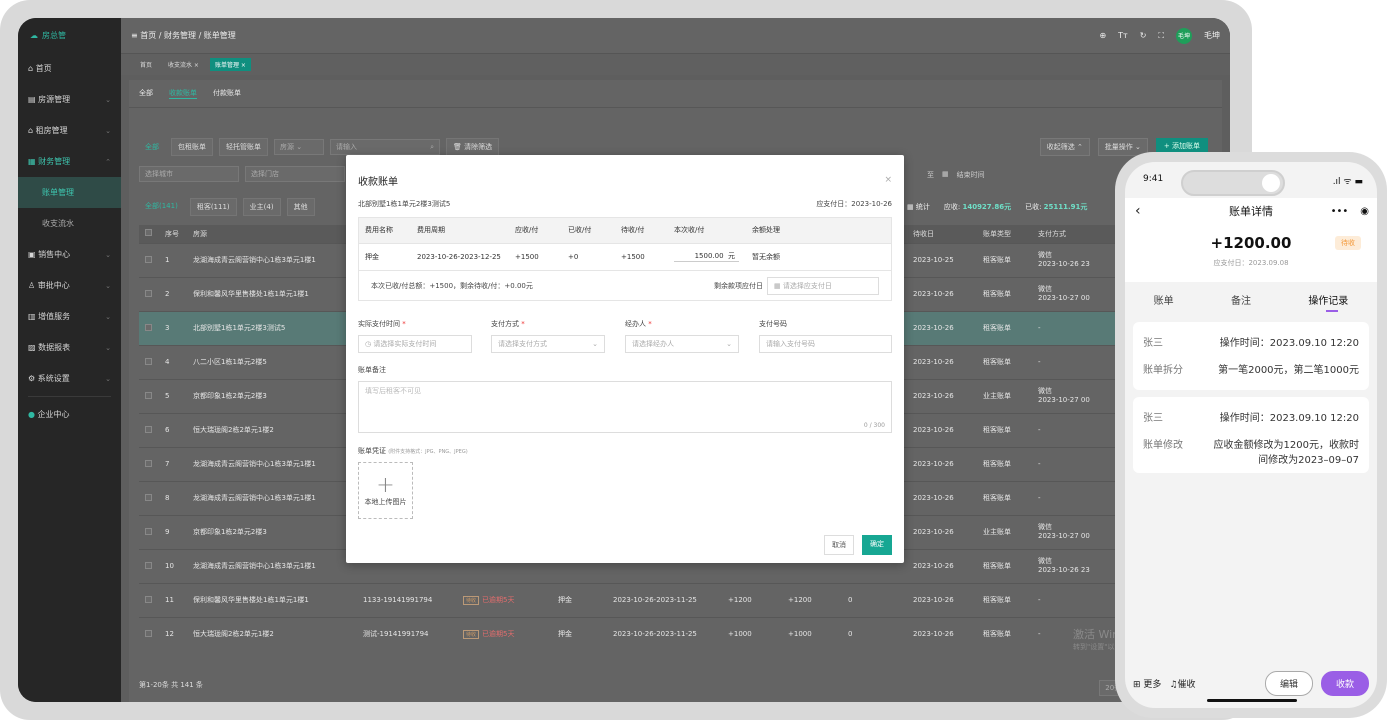 The width and height of the screenshot is (1389, 720). I want to click on close-icon: ×, so click(888, 180).